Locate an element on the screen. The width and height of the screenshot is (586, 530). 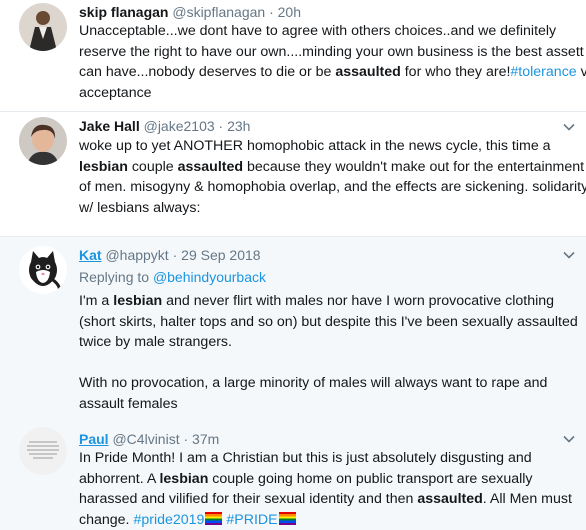
timestamp: 23h is located at coordinates (238, 126).